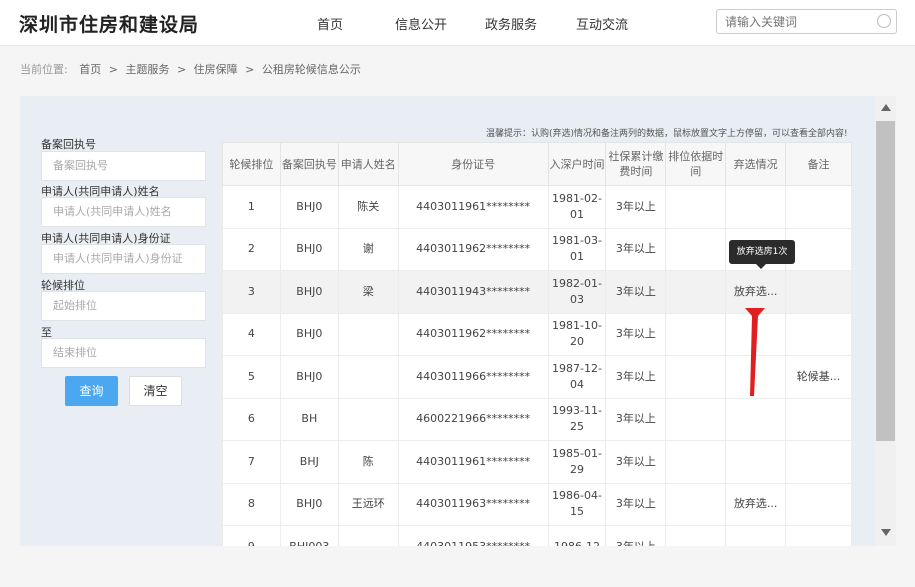 Image resolution: width=915 pixels, height=587 pixels. What do you see at coordinates (762, 252) in the screenshot?
I see `abandon-tooltip: 放弃选房1次` at bounding box center [762, 252].